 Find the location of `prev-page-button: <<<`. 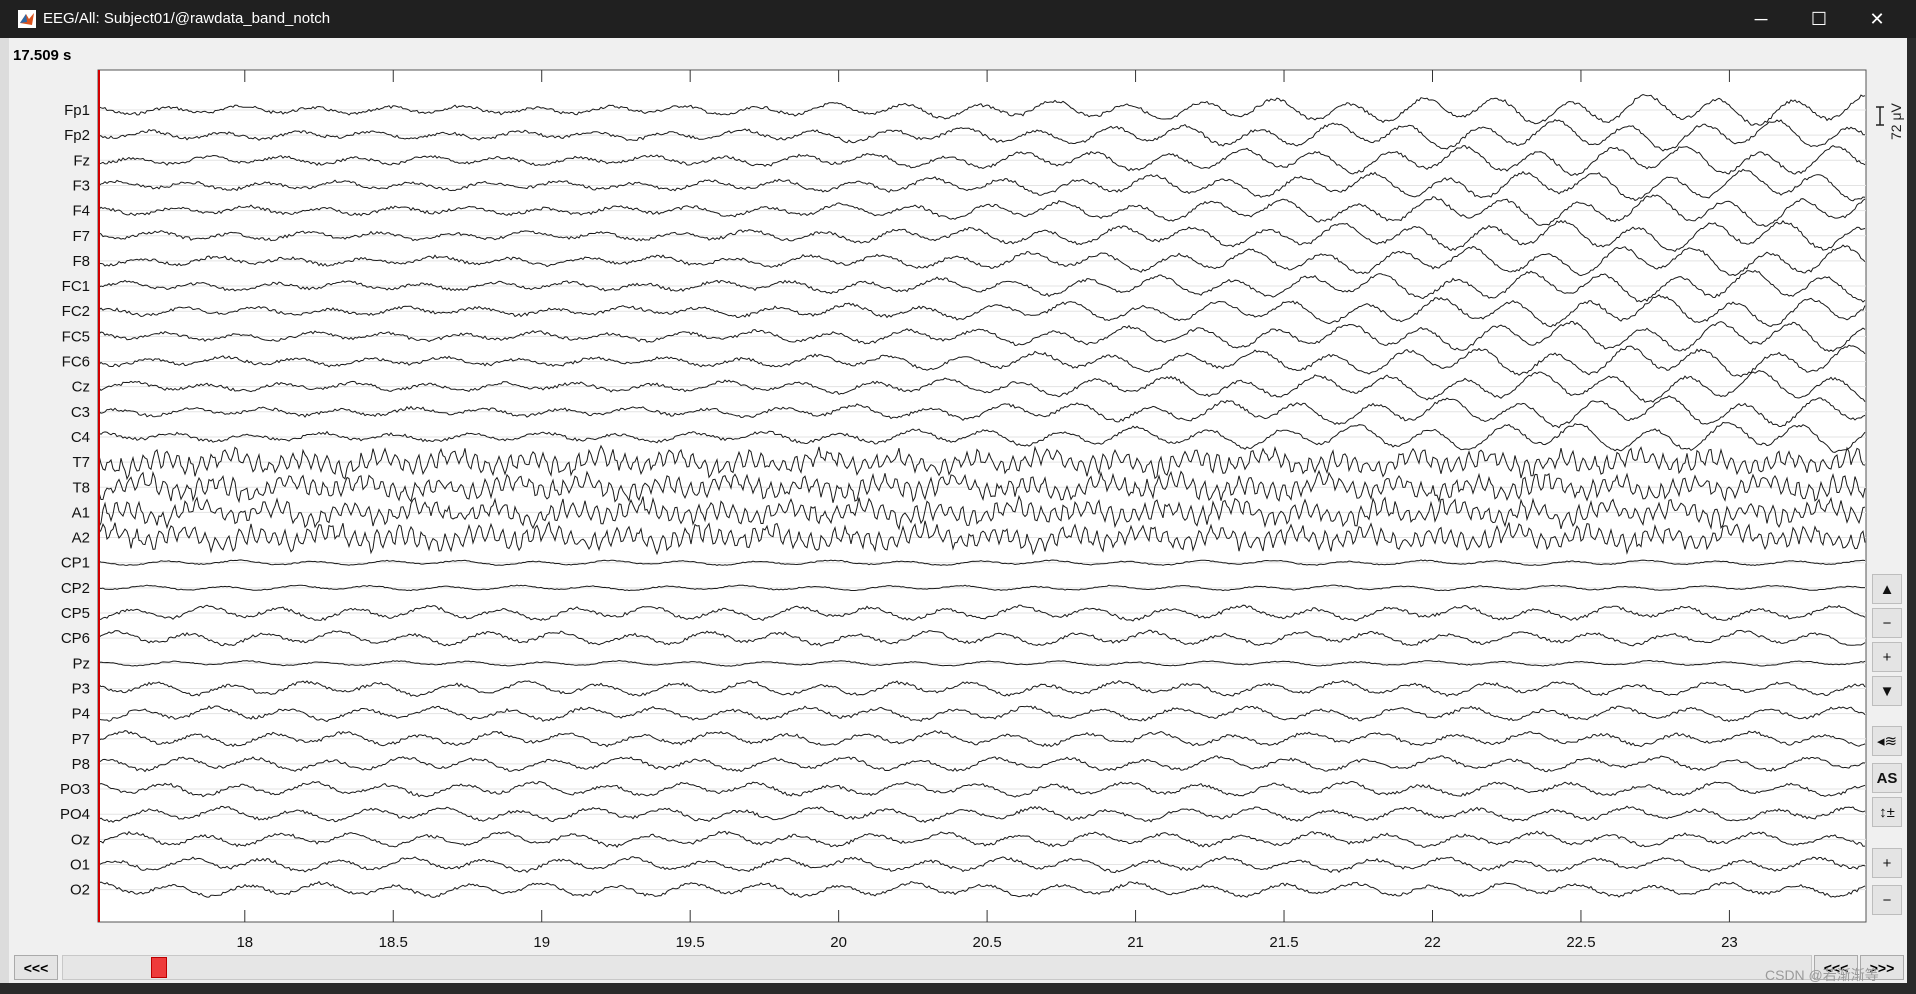

prev-page-button: <<< is located at coordinates (36, 967).